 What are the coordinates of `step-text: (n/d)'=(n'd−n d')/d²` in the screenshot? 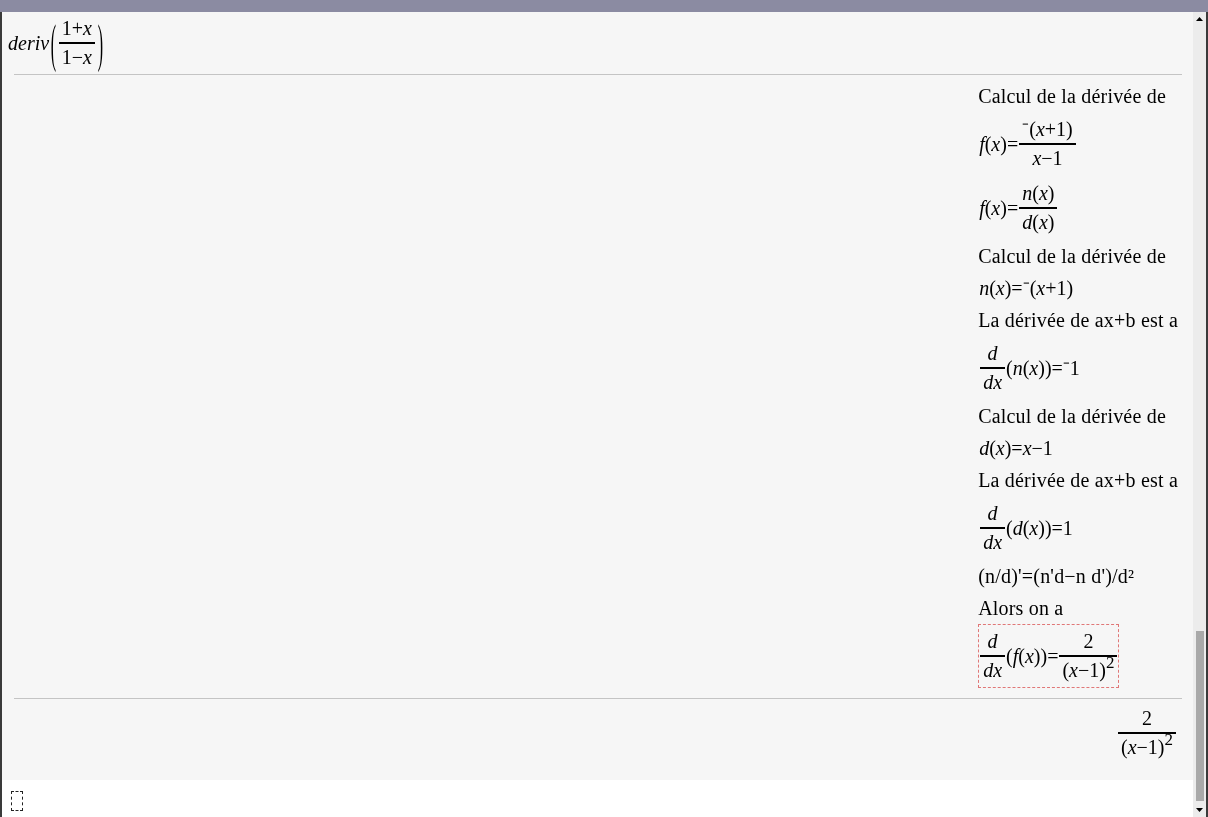 It's located at (1056, 577).